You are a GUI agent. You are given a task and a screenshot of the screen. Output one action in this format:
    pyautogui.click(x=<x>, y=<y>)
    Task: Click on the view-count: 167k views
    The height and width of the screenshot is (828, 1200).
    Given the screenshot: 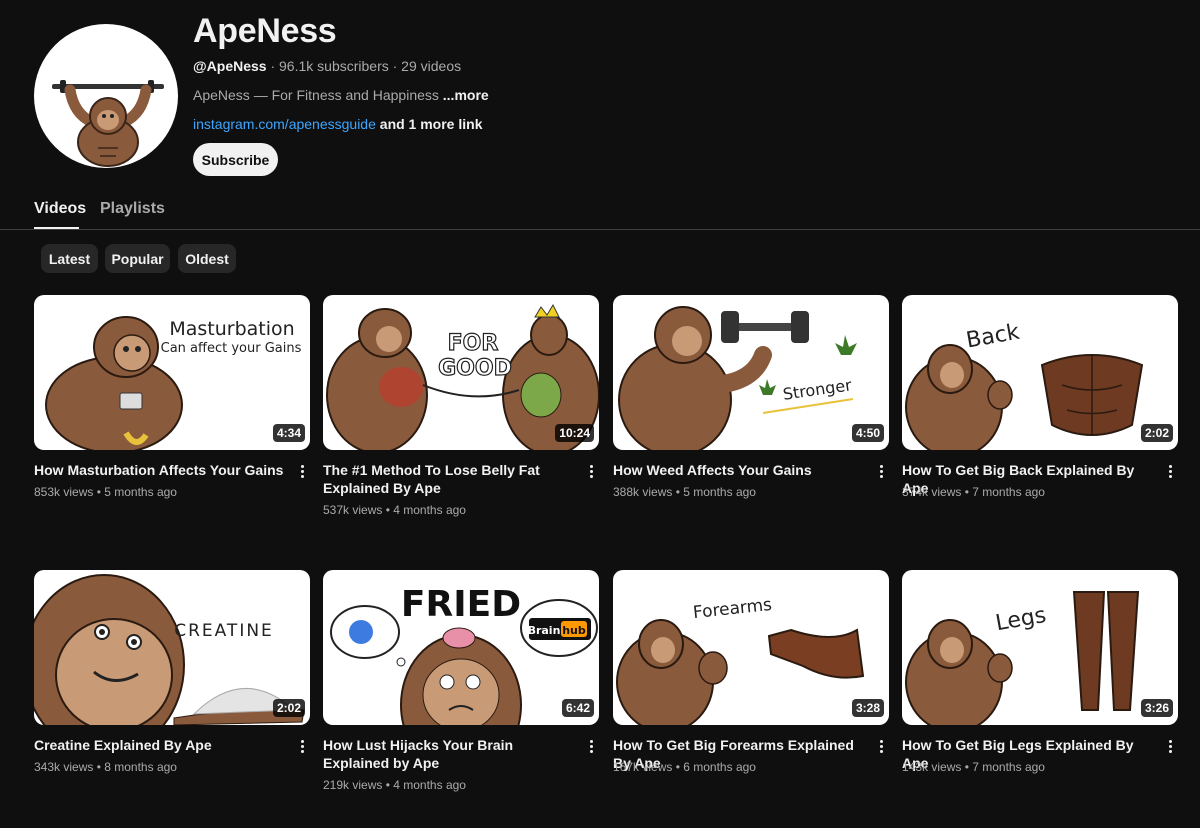 What is the action you would take?
    pyautogui.click(x=643, y=767)
    